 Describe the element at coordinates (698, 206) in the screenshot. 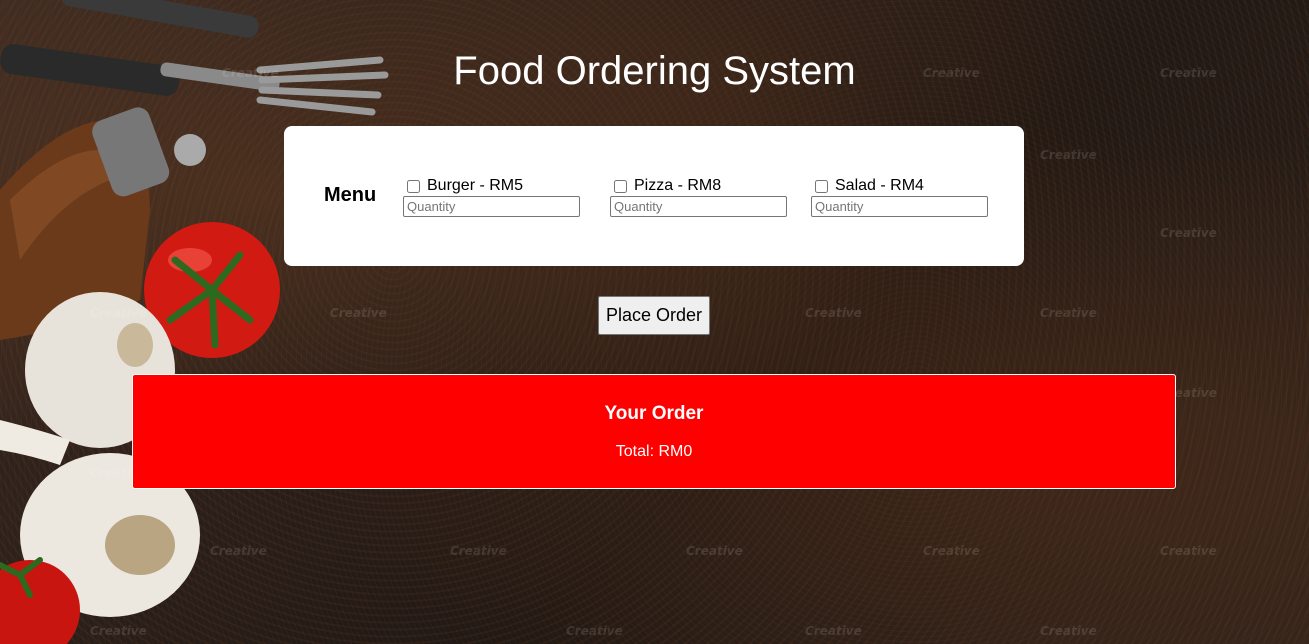

I see `pizza-quantity-input` at that location.